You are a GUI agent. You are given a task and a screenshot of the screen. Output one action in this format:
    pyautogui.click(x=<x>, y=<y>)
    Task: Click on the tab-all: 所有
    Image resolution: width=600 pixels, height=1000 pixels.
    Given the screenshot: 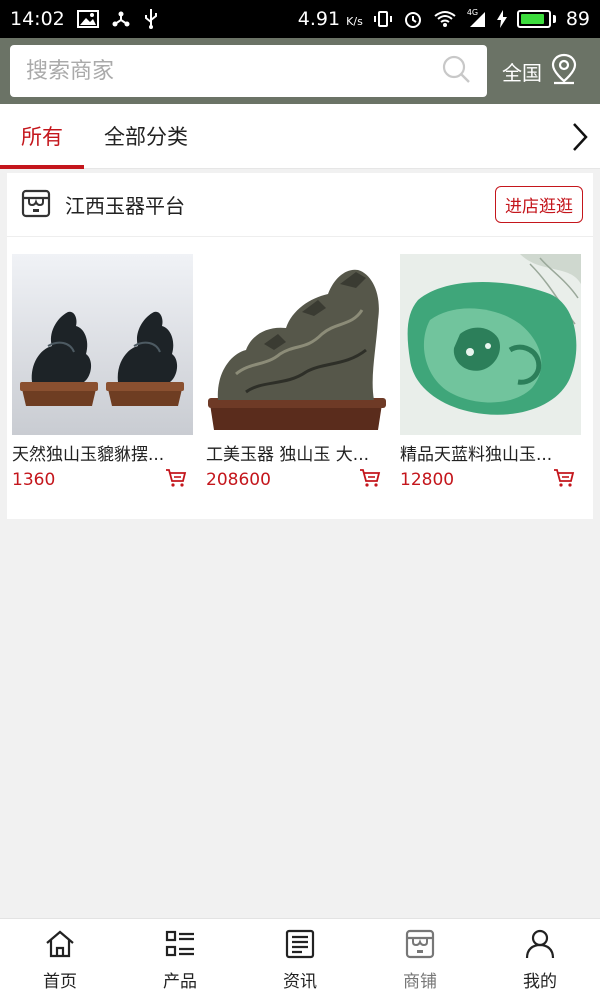 What is the action you would take?
    pyautogui.click(x=42, y=136)
    